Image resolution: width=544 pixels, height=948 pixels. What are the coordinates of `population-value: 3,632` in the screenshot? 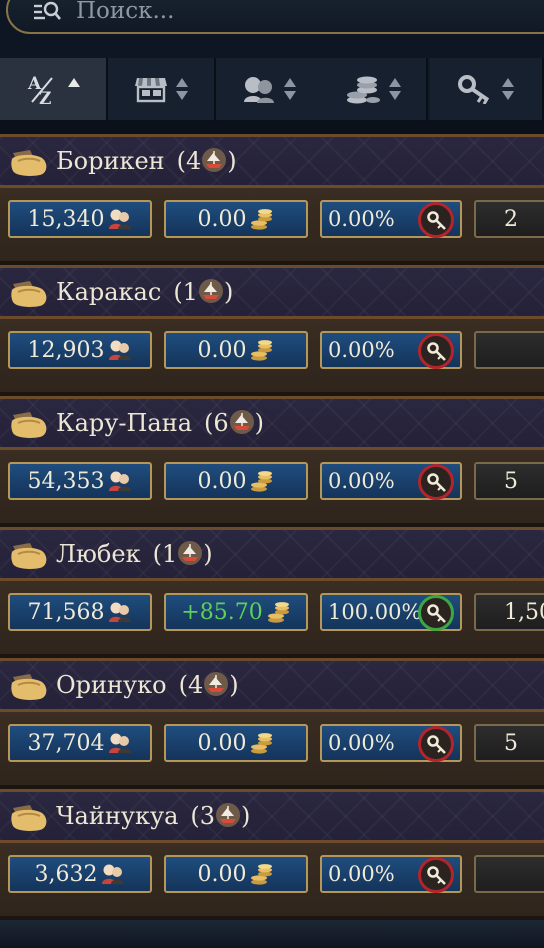 It's located at (66, 874).